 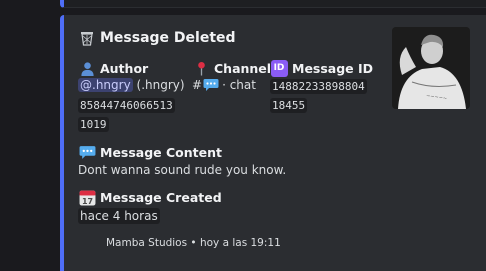 I want to click on channel-label-text: Channel, so click(x=243, y=68).